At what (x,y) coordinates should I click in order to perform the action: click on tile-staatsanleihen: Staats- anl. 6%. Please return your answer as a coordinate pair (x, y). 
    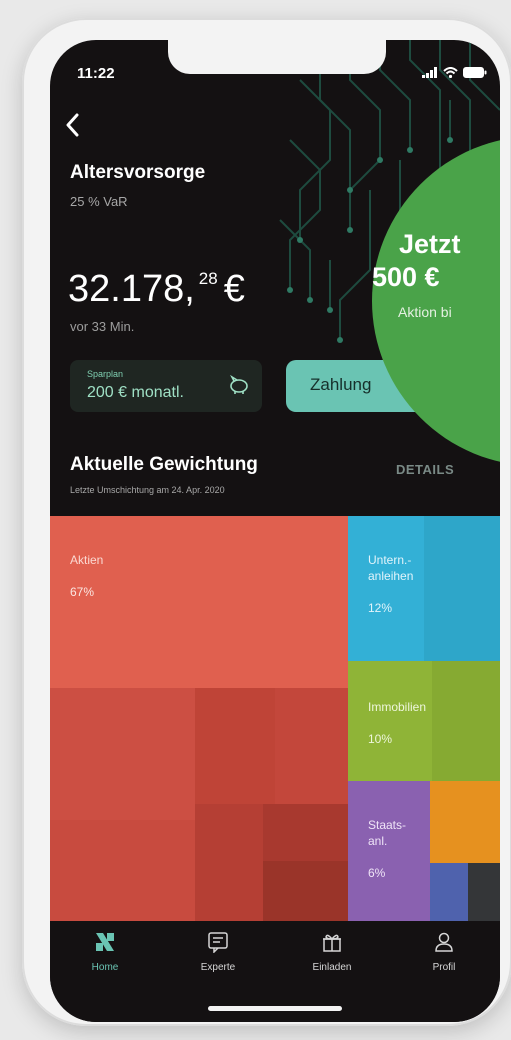
    Looking at the image, I should click on (389, 851).